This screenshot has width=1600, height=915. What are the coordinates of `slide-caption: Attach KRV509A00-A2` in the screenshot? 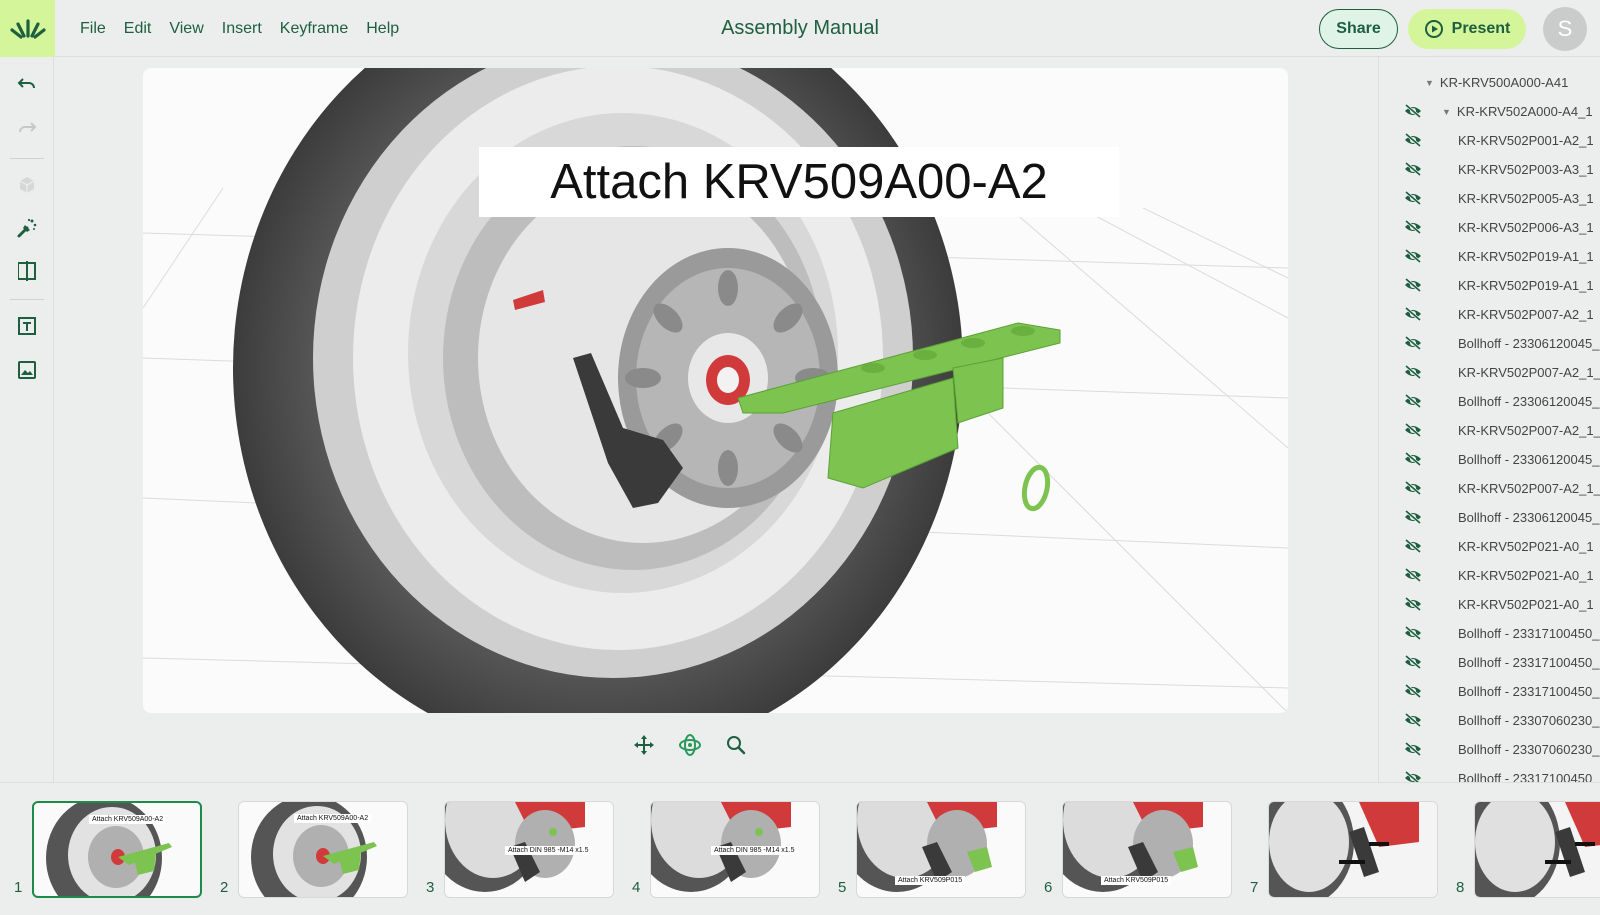 It's located at (128, 819).